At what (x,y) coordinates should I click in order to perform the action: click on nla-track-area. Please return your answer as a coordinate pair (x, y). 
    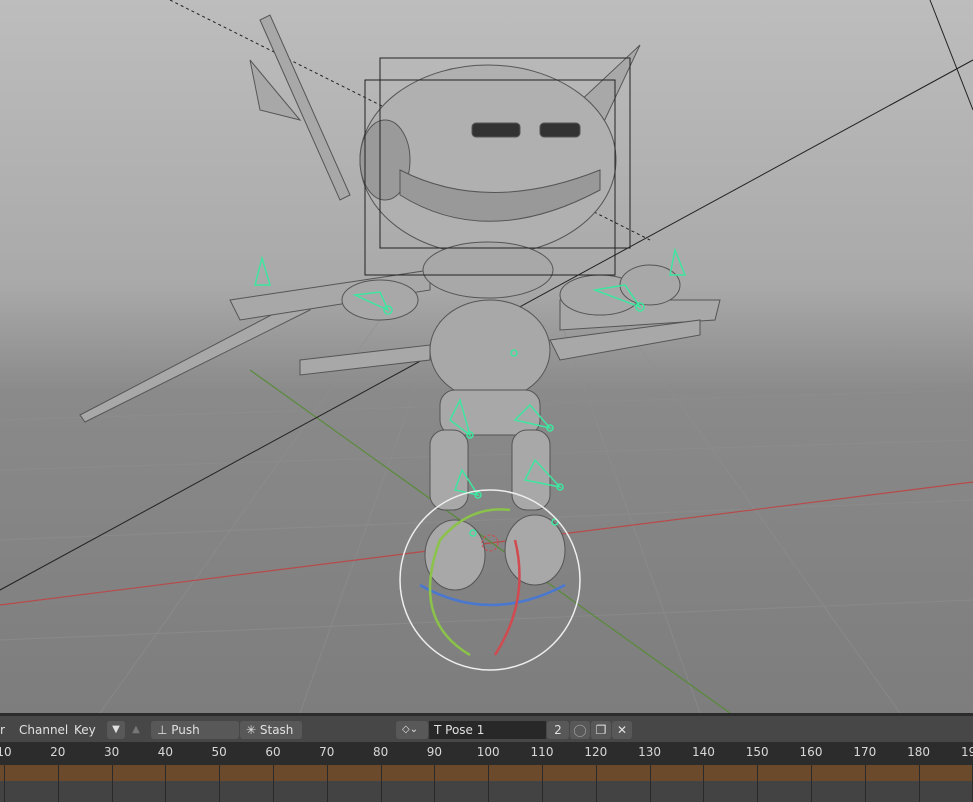
    Looking at the image, I should click on (486, 791).